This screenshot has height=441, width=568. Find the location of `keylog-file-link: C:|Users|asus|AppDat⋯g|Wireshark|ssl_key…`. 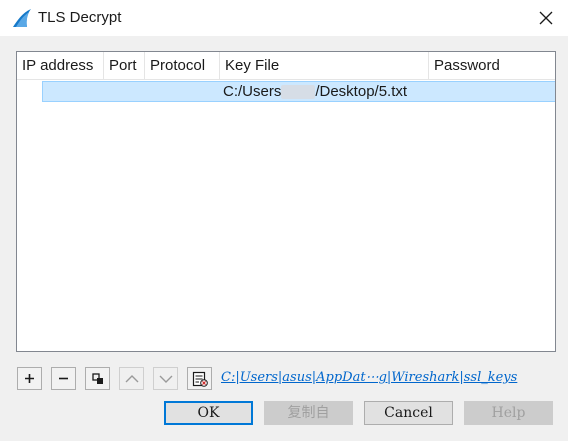

keylog-file-link: C:|Users|asus|AppDat⋯g|Wireshark|ssl_key… is located at coordinates (369, 377).